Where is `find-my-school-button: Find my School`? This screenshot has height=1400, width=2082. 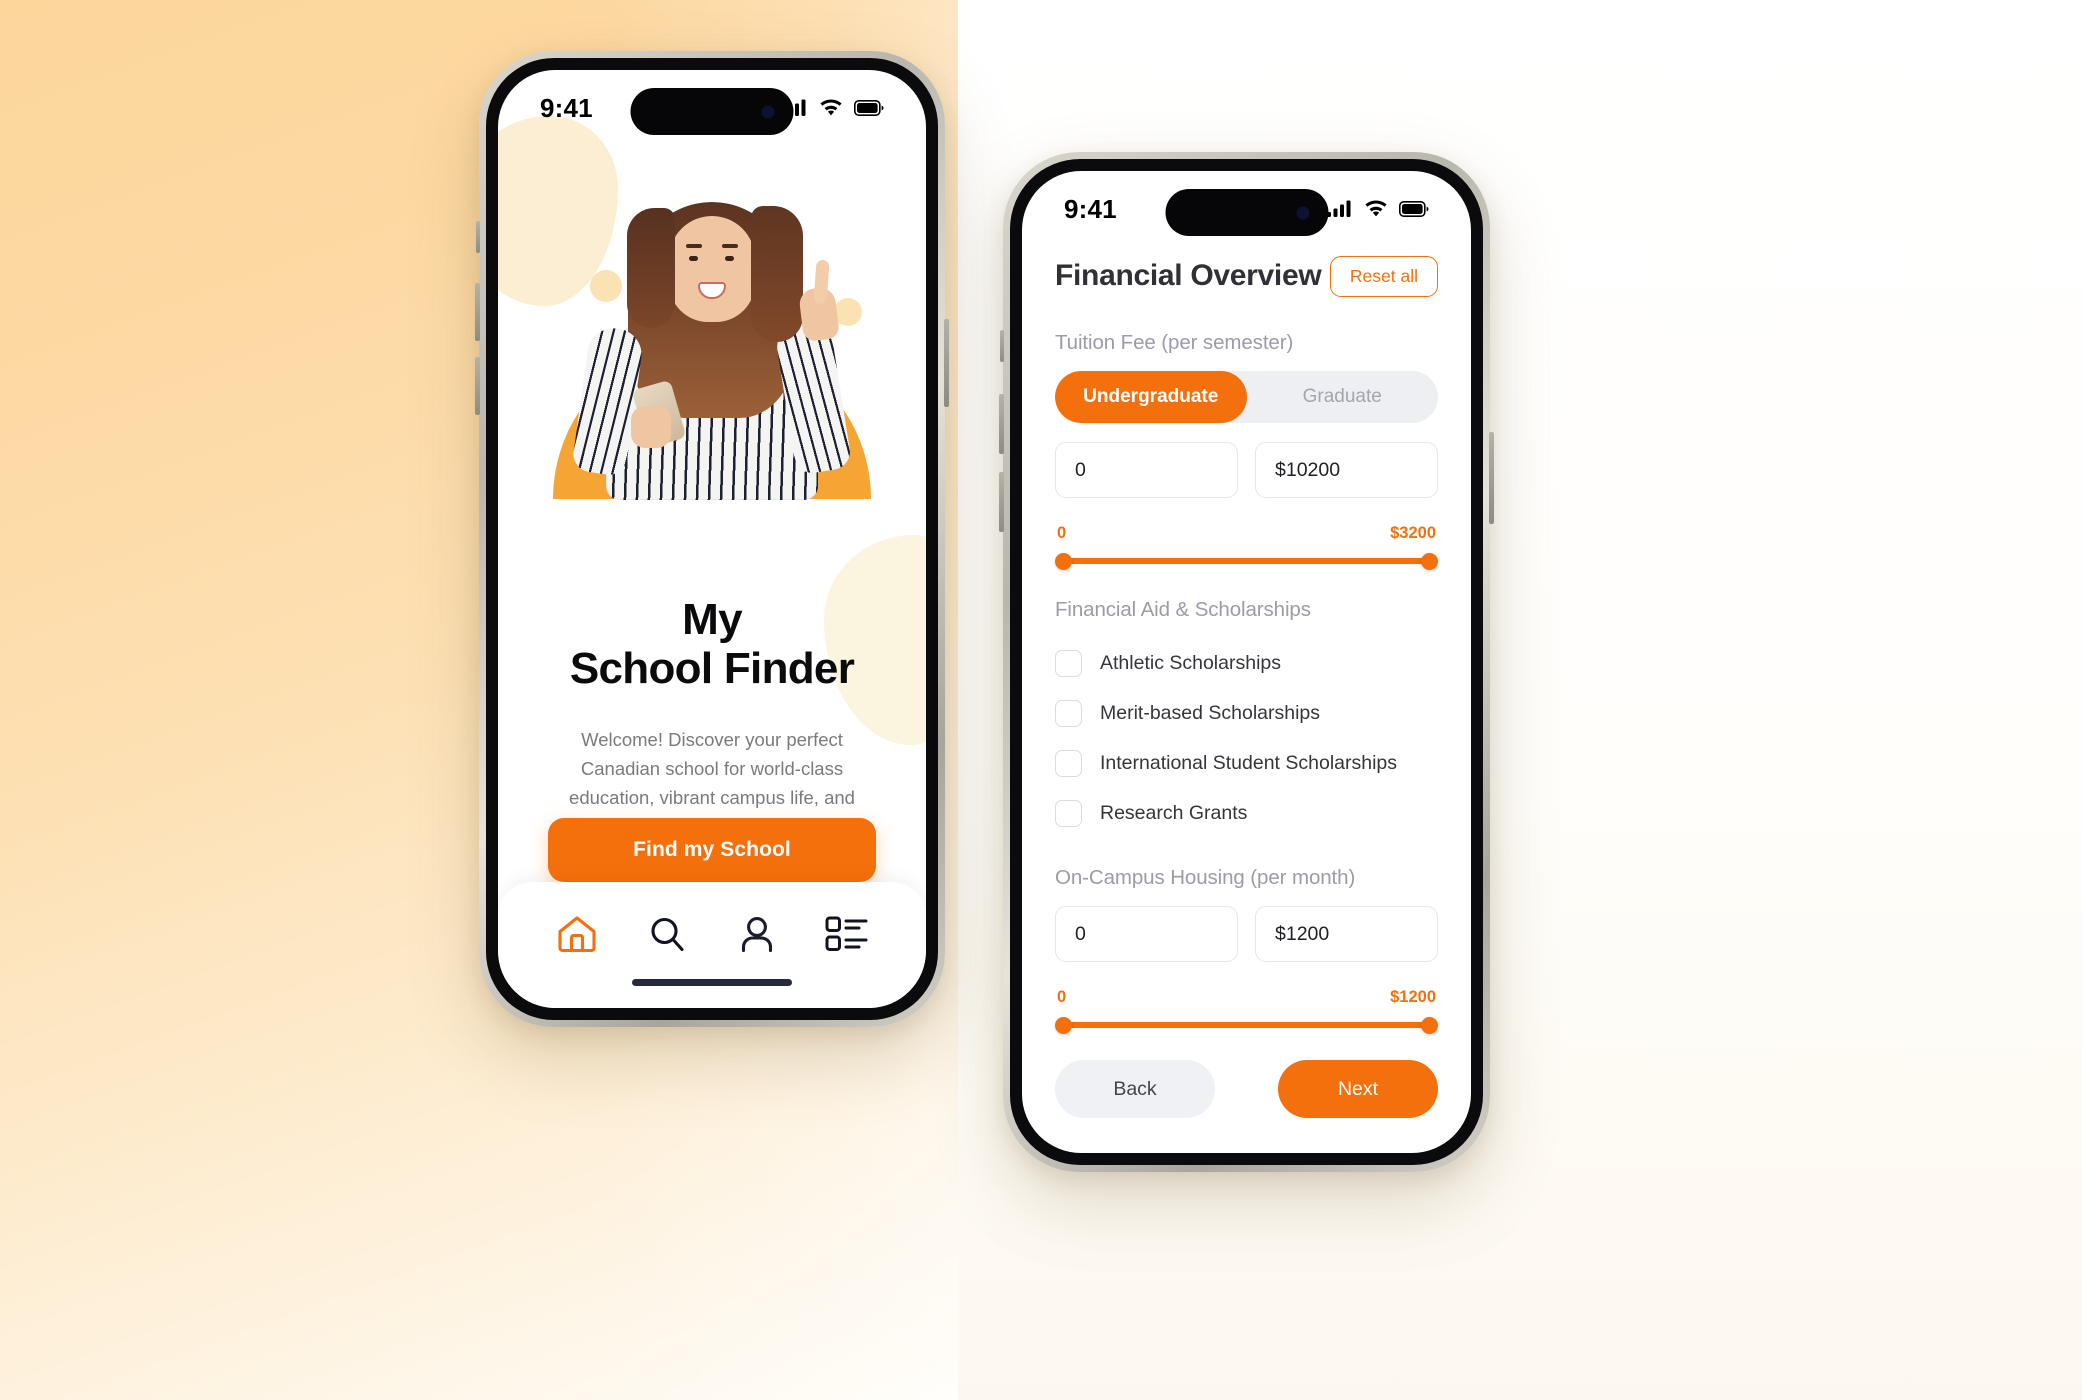 find-my-school-button: Find my School is located at coordinates (712, 850).